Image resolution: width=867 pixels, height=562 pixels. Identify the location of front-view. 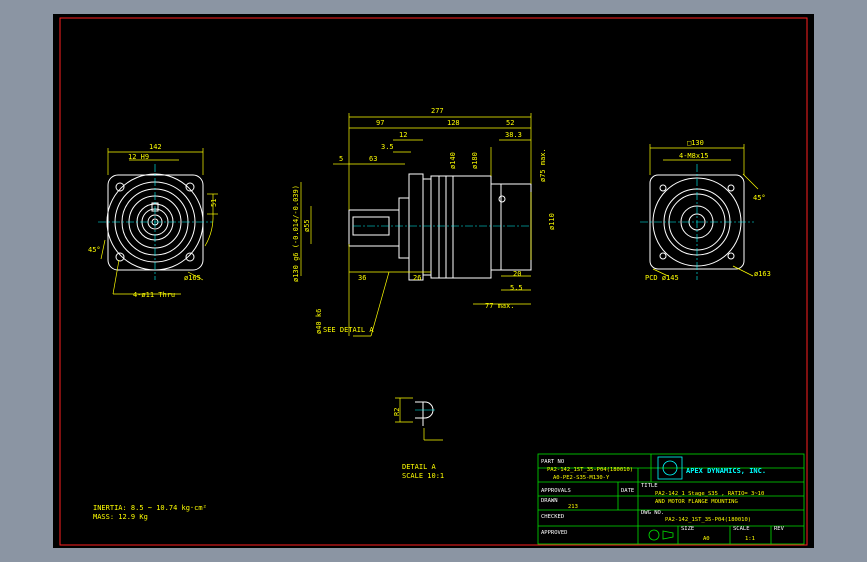
(440, 227).